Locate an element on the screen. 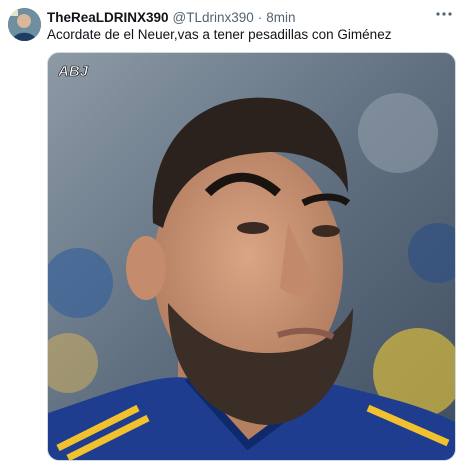 This screenshot has height=469, width=468. tweet-header: TheReaLDRINX390 @TLdrinx390 · 8min is located at coordinates (237, 17).